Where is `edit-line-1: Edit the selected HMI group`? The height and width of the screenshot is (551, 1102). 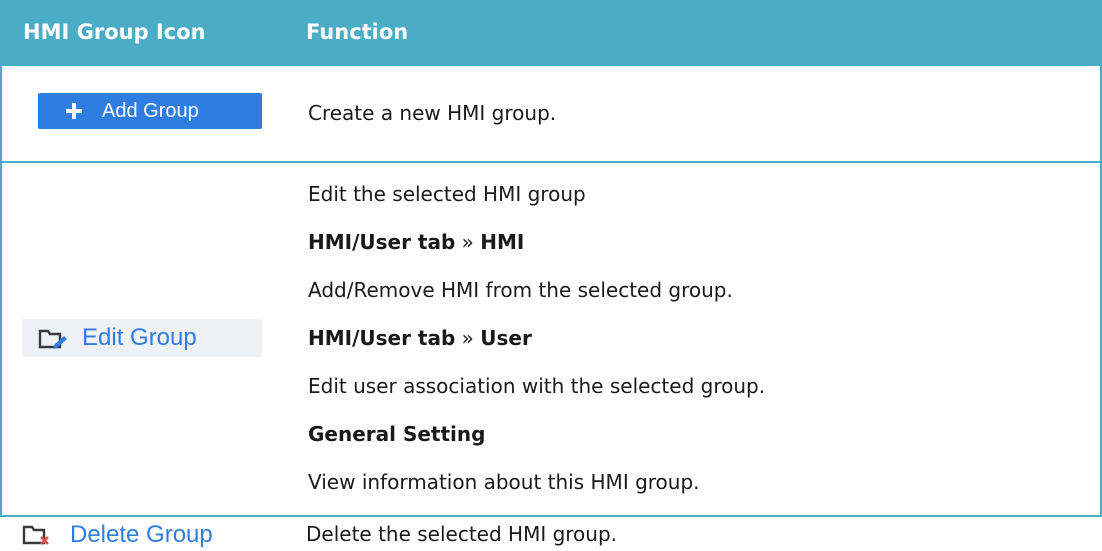
edit-line-1: Edit the selected HMI group is located at coordinates (447, 194).